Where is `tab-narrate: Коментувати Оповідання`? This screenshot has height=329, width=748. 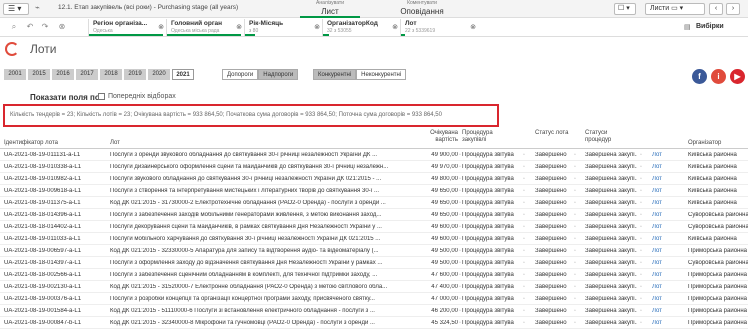 tab-narrate: Коментувати Оповідання is located at coordinates (422, 9).